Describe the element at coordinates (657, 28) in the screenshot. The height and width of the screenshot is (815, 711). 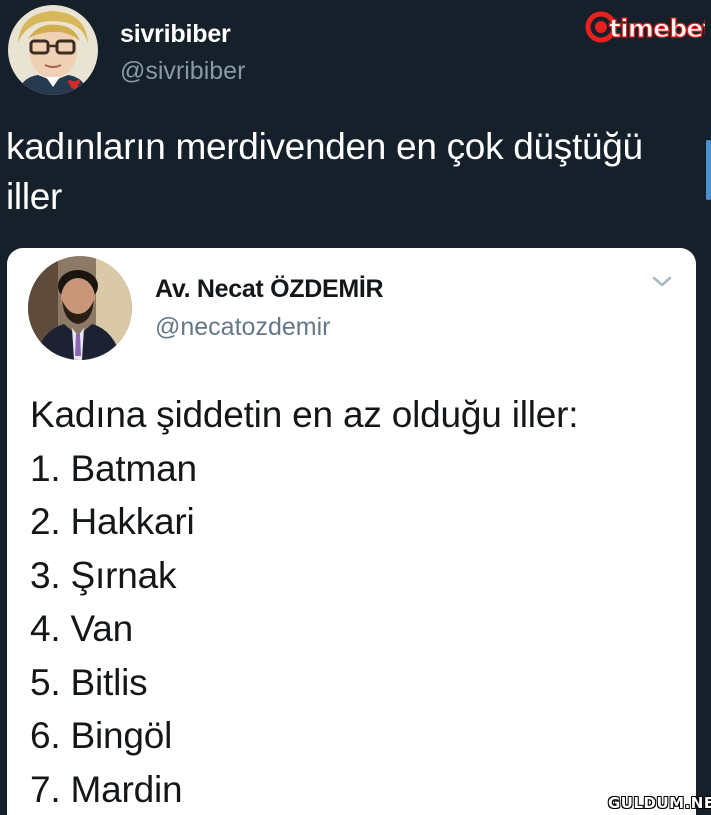
I see `svg-text: timebet` at that location.